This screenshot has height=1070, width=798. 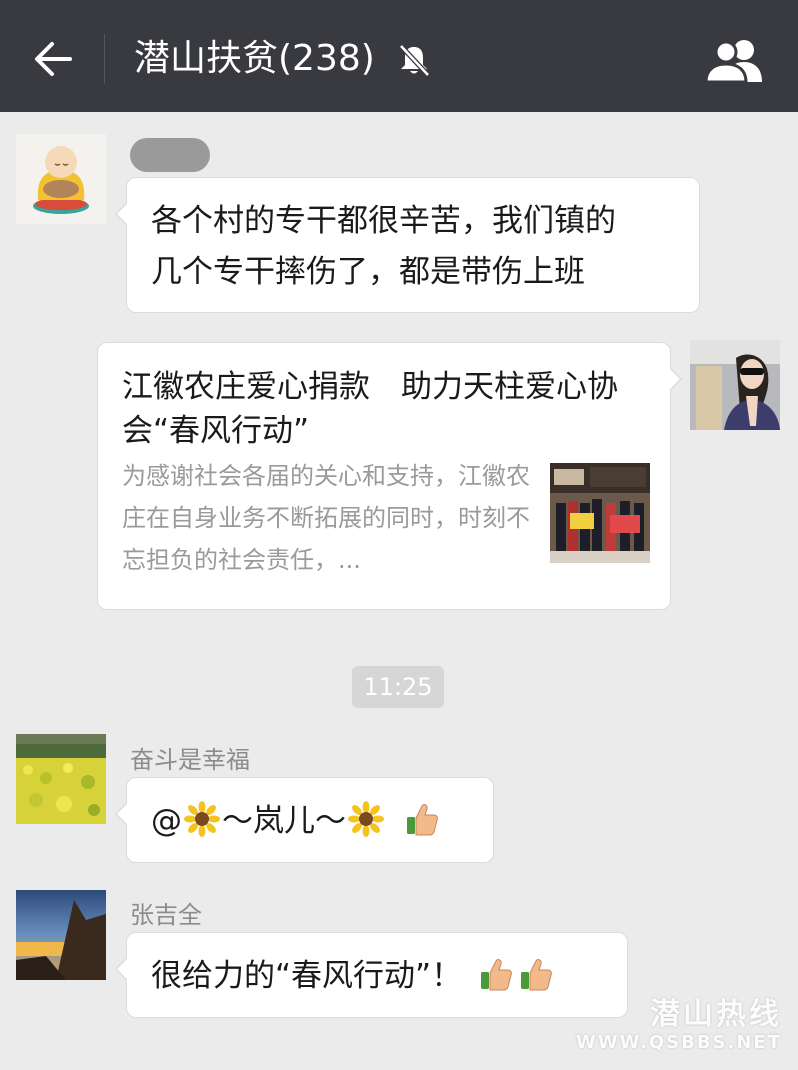 I want to click on message-bubble: 很给力的“春风行动”！, so click(x=371, y=975).